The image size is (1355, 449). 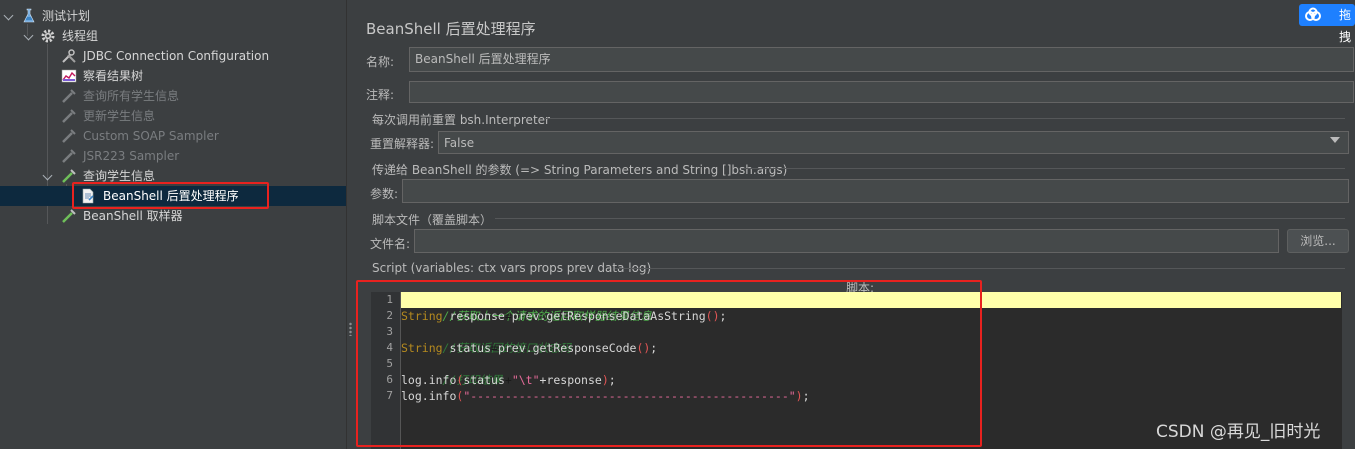 What do you see at coordinates (80, 36) in the screenshot?
I see `tree-item-label: 线程组` at bounding box center [80, 36].